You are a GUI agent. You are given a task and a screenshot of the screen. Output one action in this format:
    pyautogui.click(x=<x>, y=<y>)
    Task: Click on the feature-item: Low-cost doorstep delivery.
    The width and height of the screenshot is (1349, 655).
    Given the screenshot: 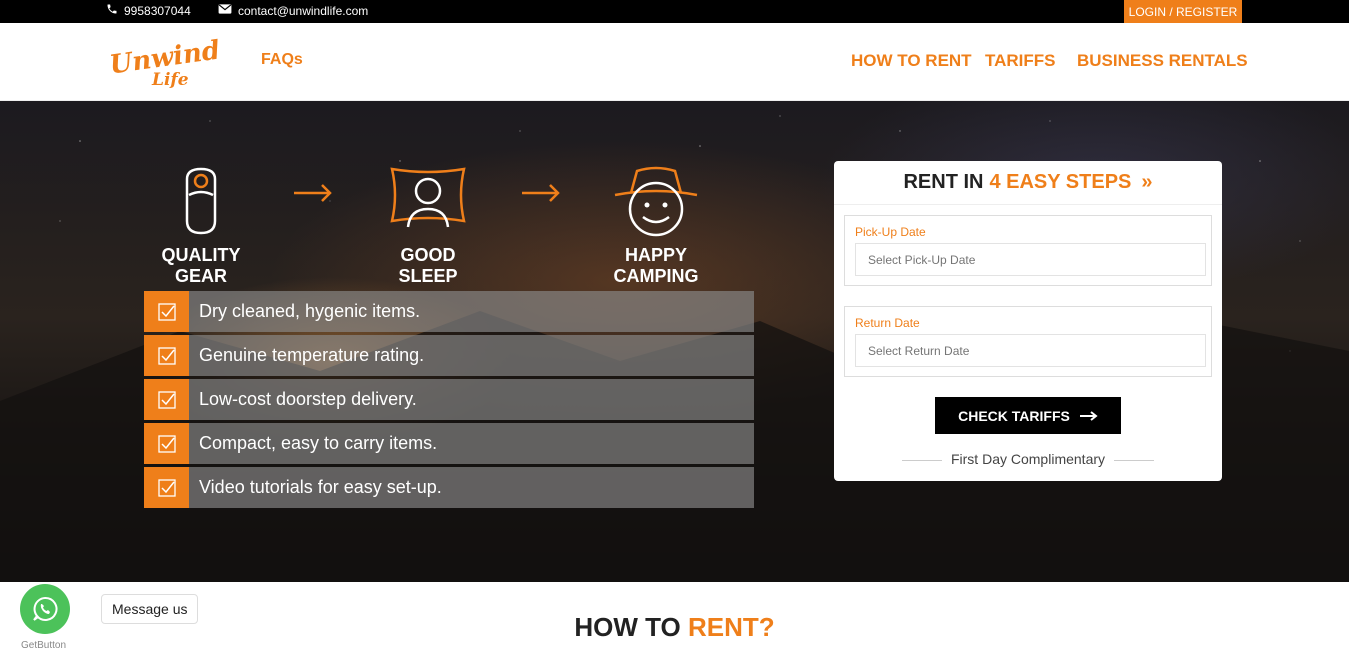 What is the action you would take?
    pyautogui.click(x=449, y=399)
    